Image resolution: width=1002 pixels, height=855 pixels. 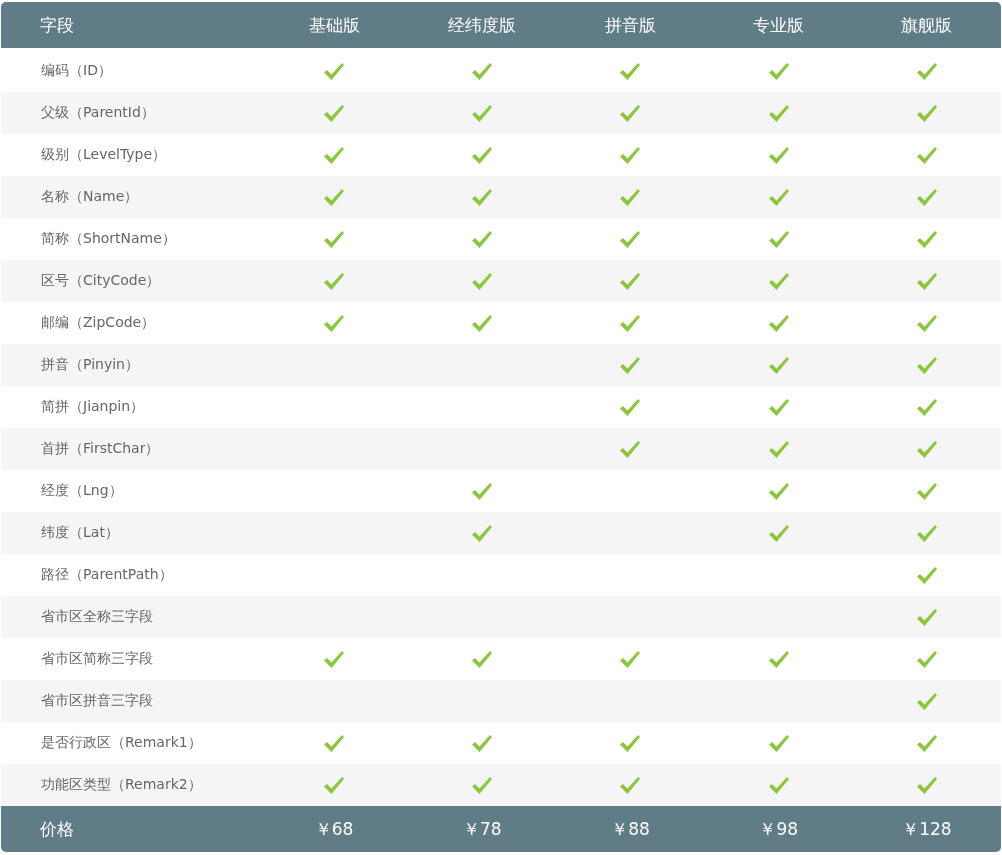 What do you see at coordinates (97, 659) in the screenshot?
I see `field-name: 省市区简称三字段` at bounding box center [97, 659].